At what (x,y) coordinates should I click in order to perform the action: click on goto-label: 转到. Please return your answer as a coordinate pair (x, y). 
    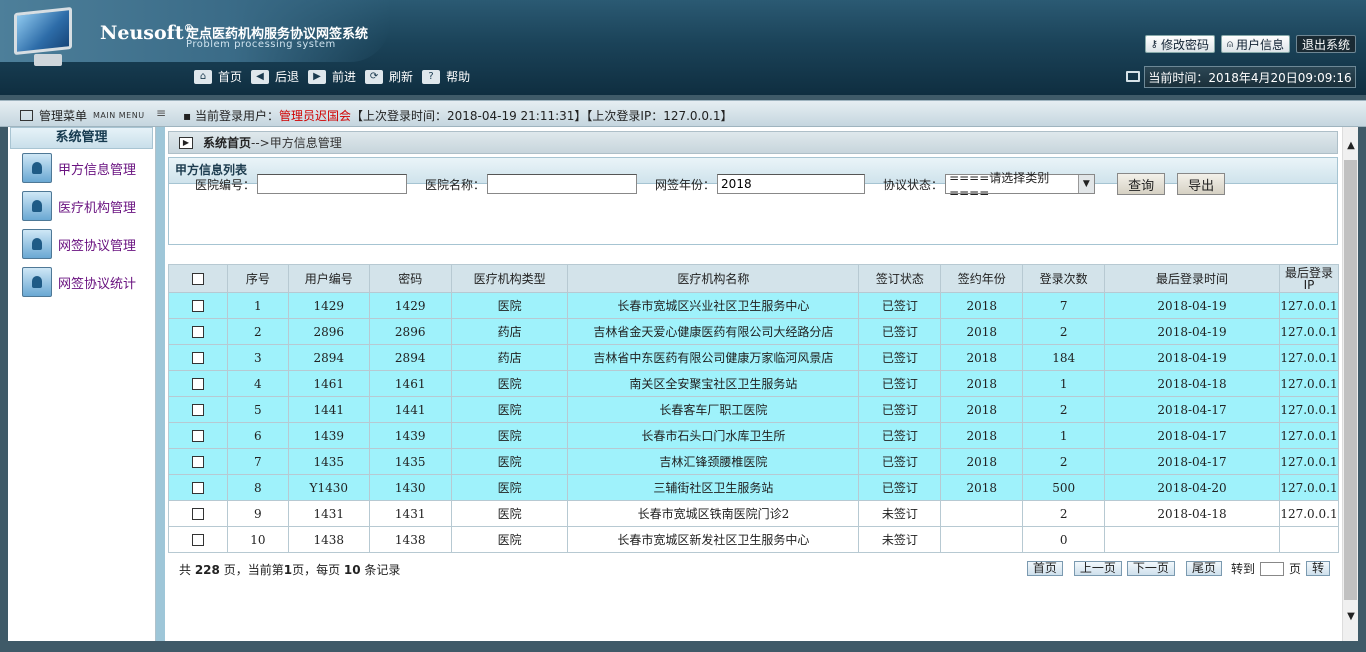
    Looking at the image, I should click on (1242, 569).